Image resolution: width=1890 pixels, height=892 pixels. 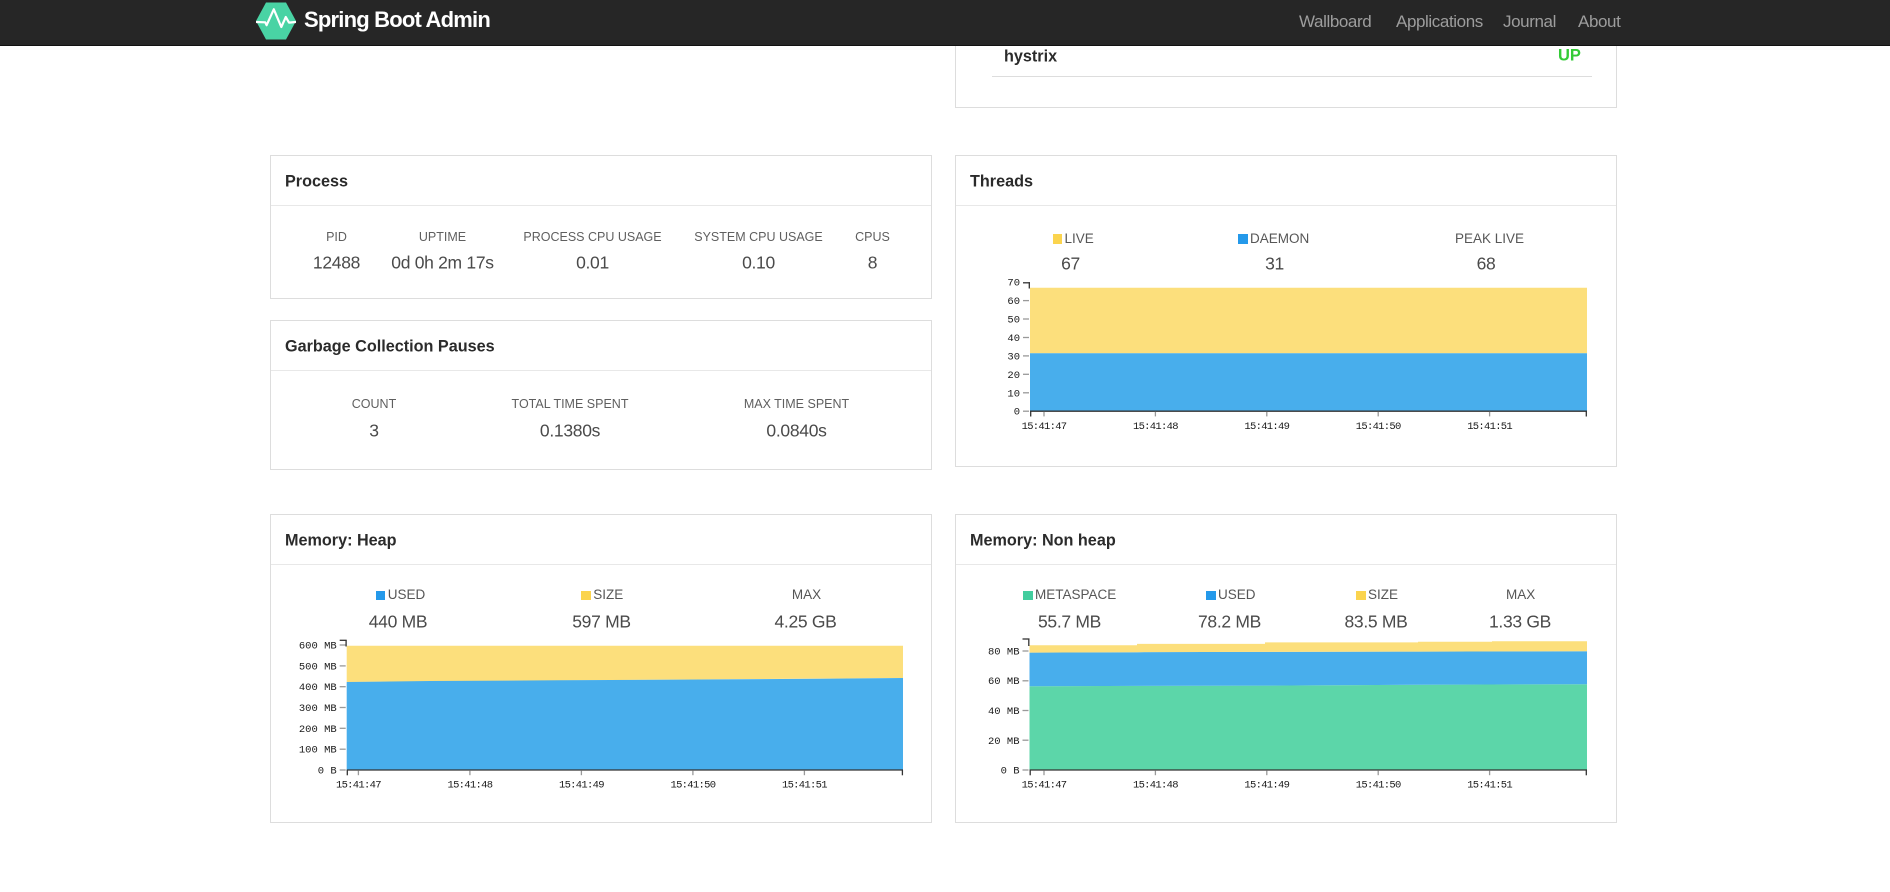 What do you see at coordinates (318, 751) in the screenshot?
I see `svg-text: 100 MB` at bounding box center [318, 751].